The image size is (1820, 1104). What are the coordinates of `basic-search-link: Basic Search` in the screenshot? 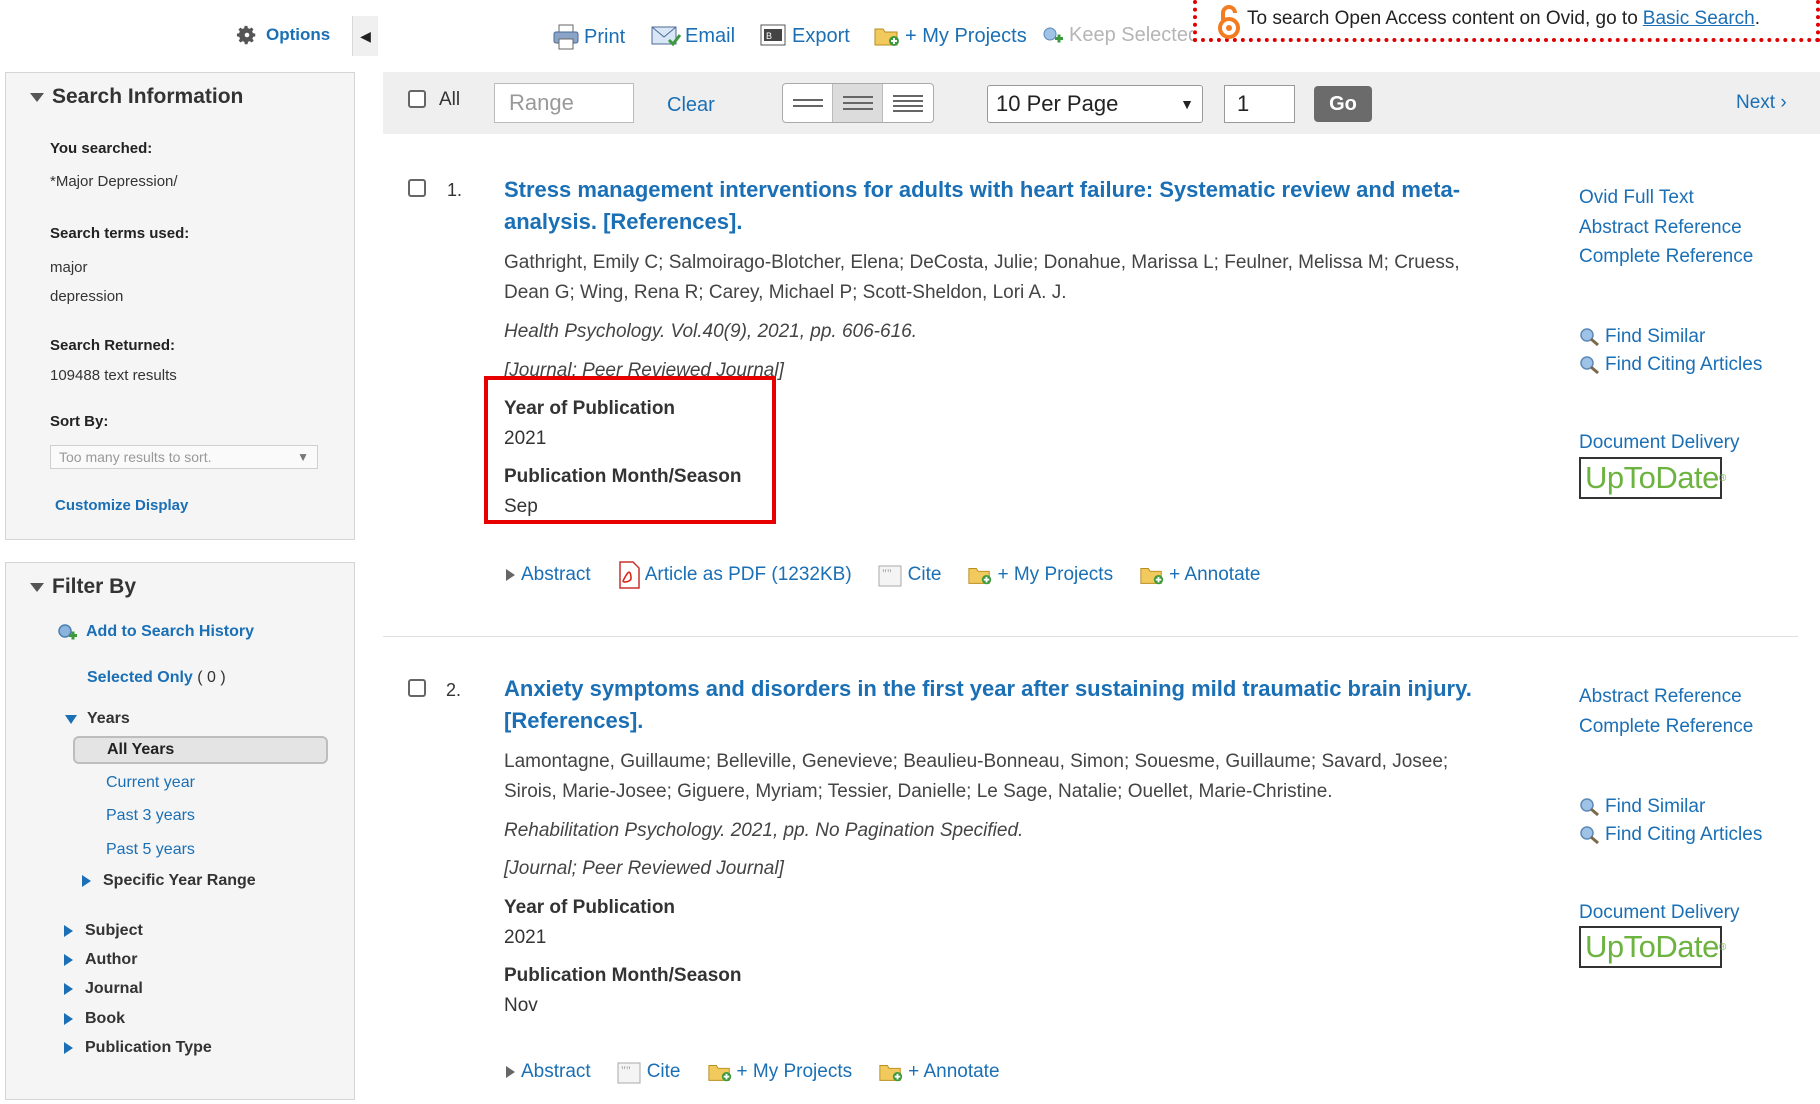 It's located at (1699, 19).